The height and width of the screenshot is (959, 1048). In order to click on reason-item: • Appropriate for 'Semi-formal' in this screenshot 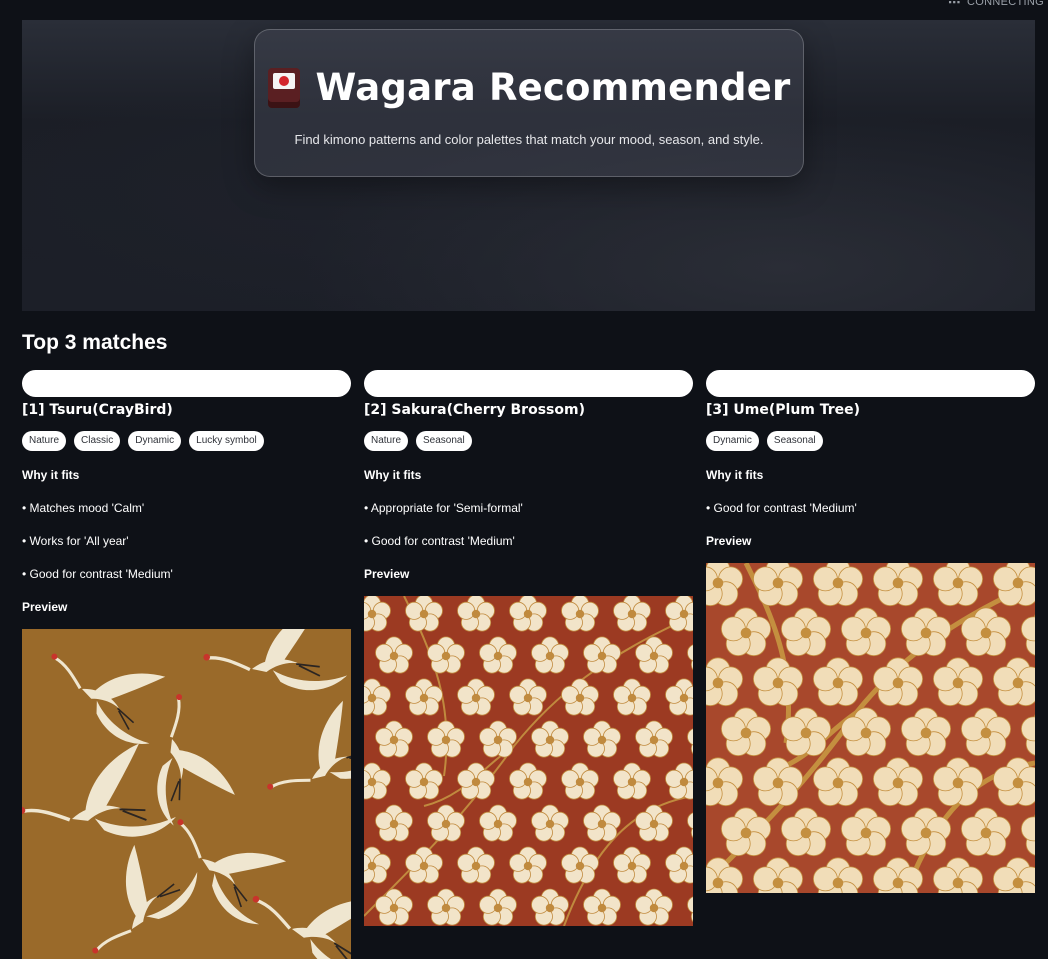, I will do `click(443, 508)`.